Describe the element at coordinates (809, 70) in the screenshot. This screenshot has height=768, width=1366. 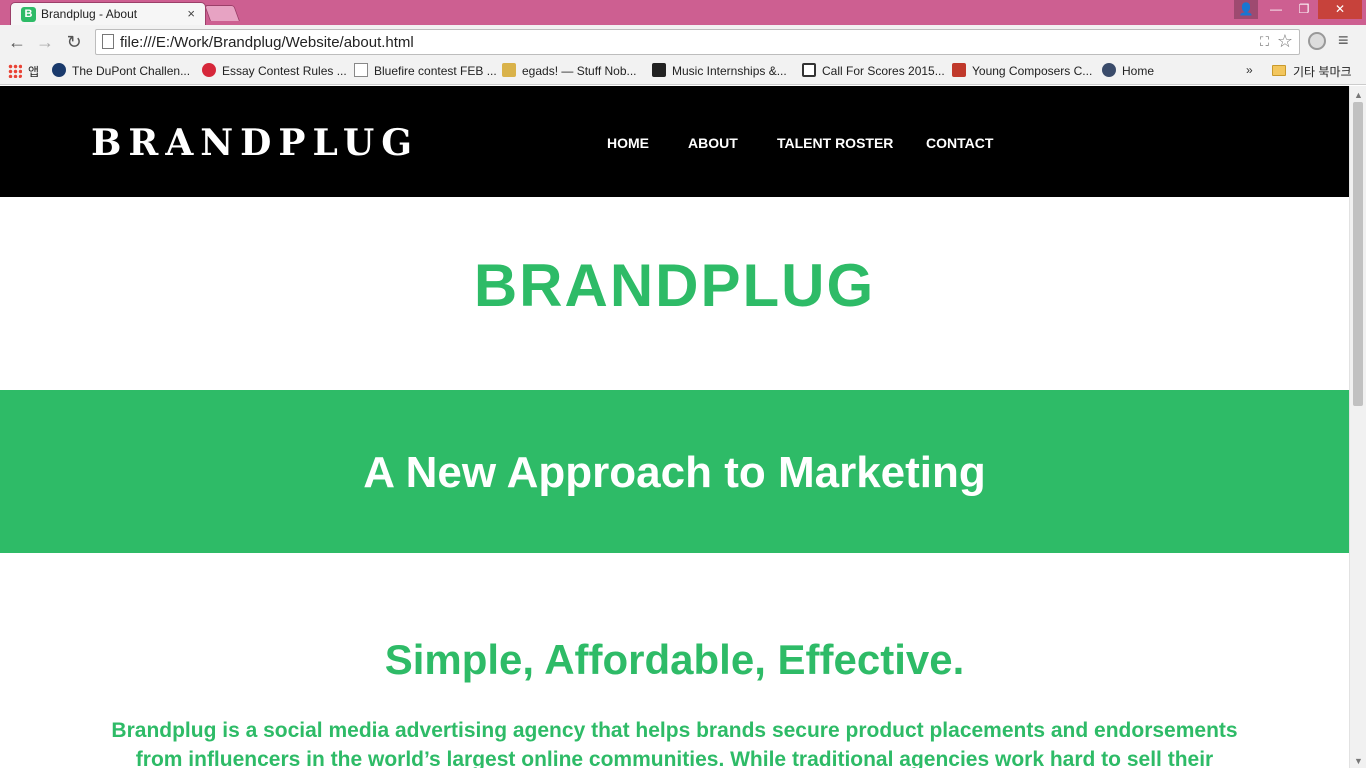
I see `b3-icon` at that location.